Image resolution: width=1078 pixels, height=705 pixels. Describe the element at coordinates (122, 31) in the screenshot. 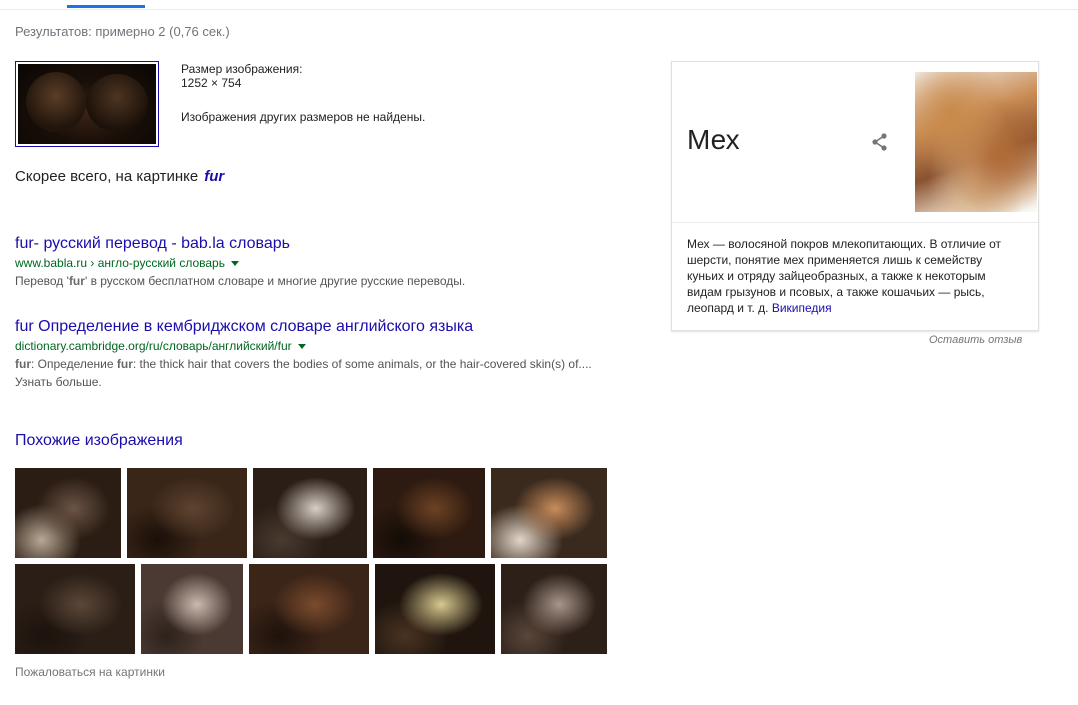

I see `result-stats: Результатов: примерно 2 (0,76 сек.)` at that location.